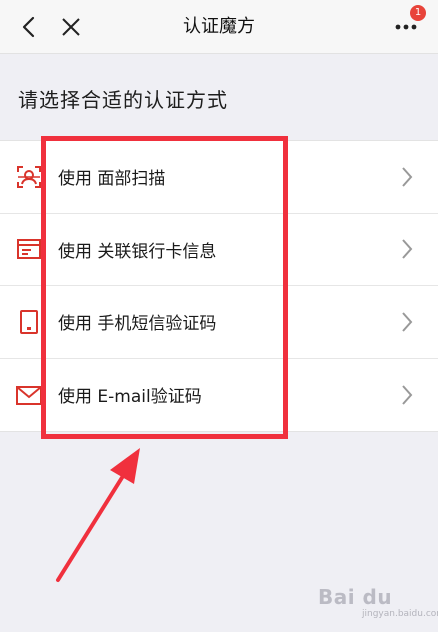  What do you see at coordinates (219, 250) in the screenshot?
I see `option-bank-card: 使用 关联银行卡信息` at bounding box center [219, 250].